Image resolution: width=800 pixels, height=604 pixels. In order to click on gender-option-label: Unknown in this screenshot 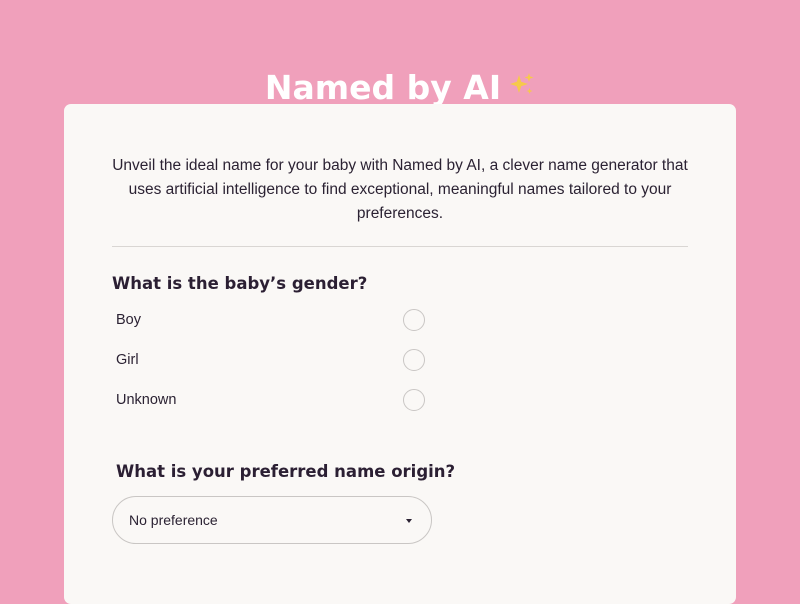, I will do `click(146, 400)`.